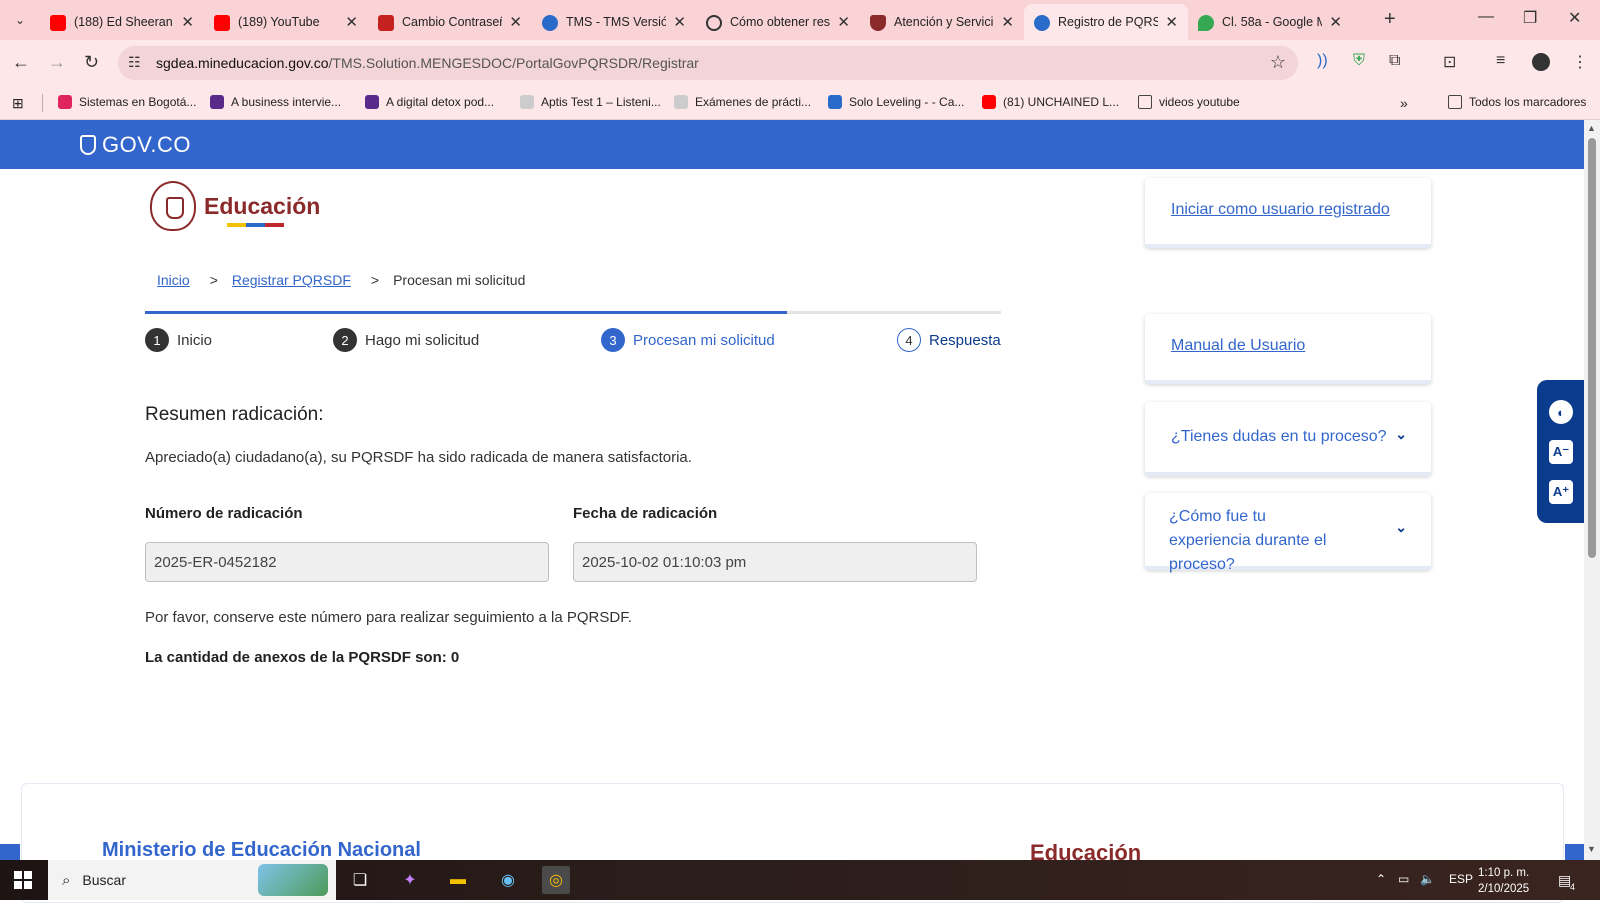 The width and height of the screenshot is (1600, 903). Describe the element at coordinates (1404, 103) in the screenshot. I see `more-bookmarks-icon: »` at that location.